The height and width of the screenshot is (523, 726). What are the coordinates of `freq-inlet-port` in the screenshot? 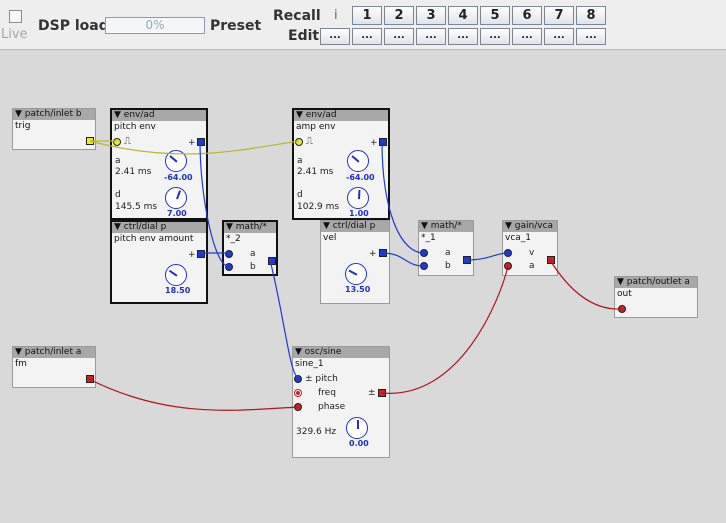 It's located at (298, 393).